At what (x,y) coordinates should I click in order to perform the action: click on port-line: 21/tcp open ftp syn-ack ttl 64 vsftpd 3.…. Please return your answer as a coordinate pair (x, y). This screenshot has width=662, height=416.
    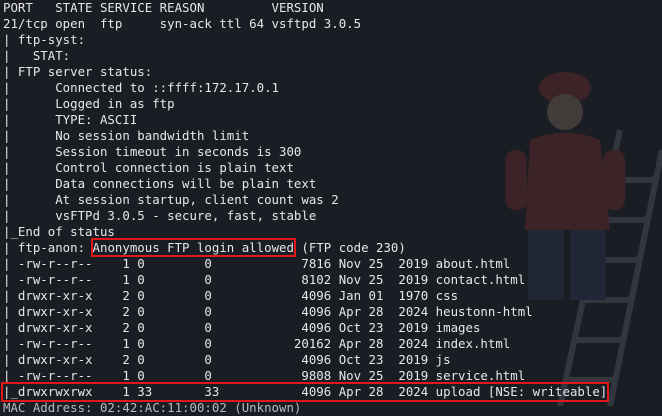
    Looking at the image, I should click on (182, 23).